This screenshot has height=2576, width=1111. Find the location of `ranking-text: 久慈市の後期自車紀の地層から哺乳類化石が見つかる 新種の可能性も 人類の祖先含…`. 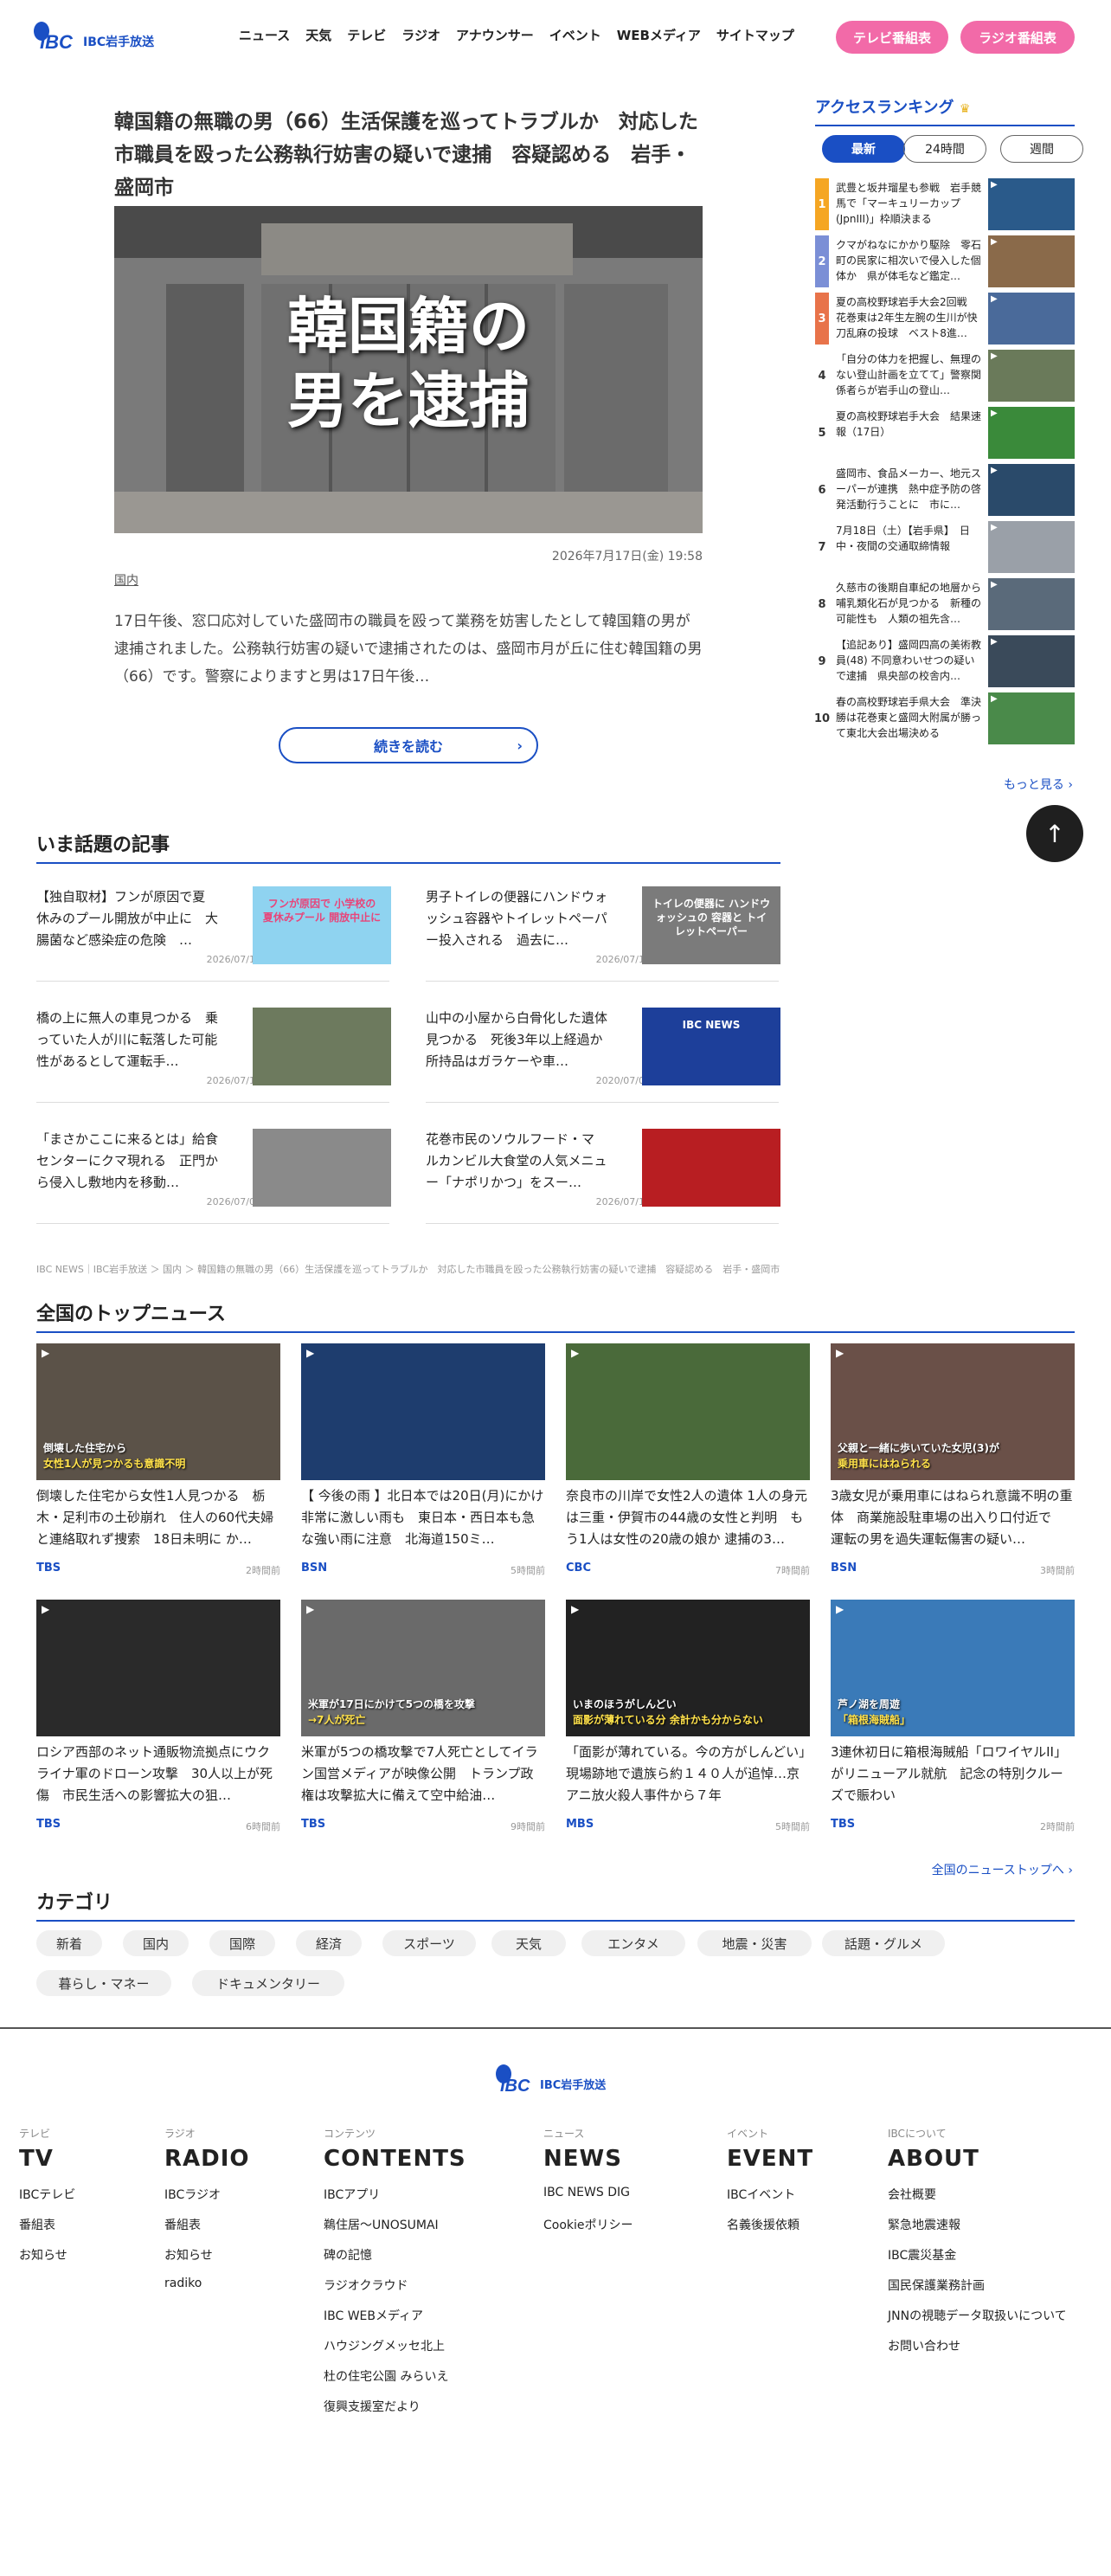

ranking-text: 久慈市の後期自車紀の地層から哺乳類化石が見つかる 新種の可能性も 人類の祖先含… is located at coordinates (909, 603).